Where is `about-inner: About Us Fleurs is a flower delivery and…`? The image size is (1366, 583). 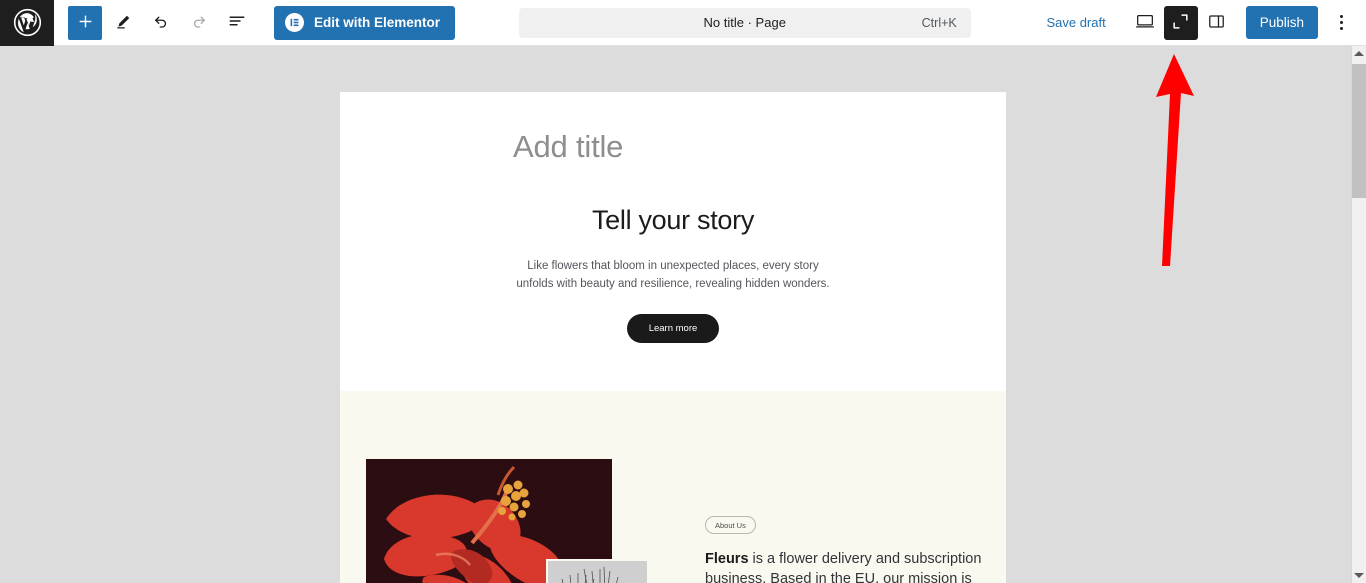 about-inner: About Us Fleurs is a flower delivery and… is located at coordinates (673, 520).